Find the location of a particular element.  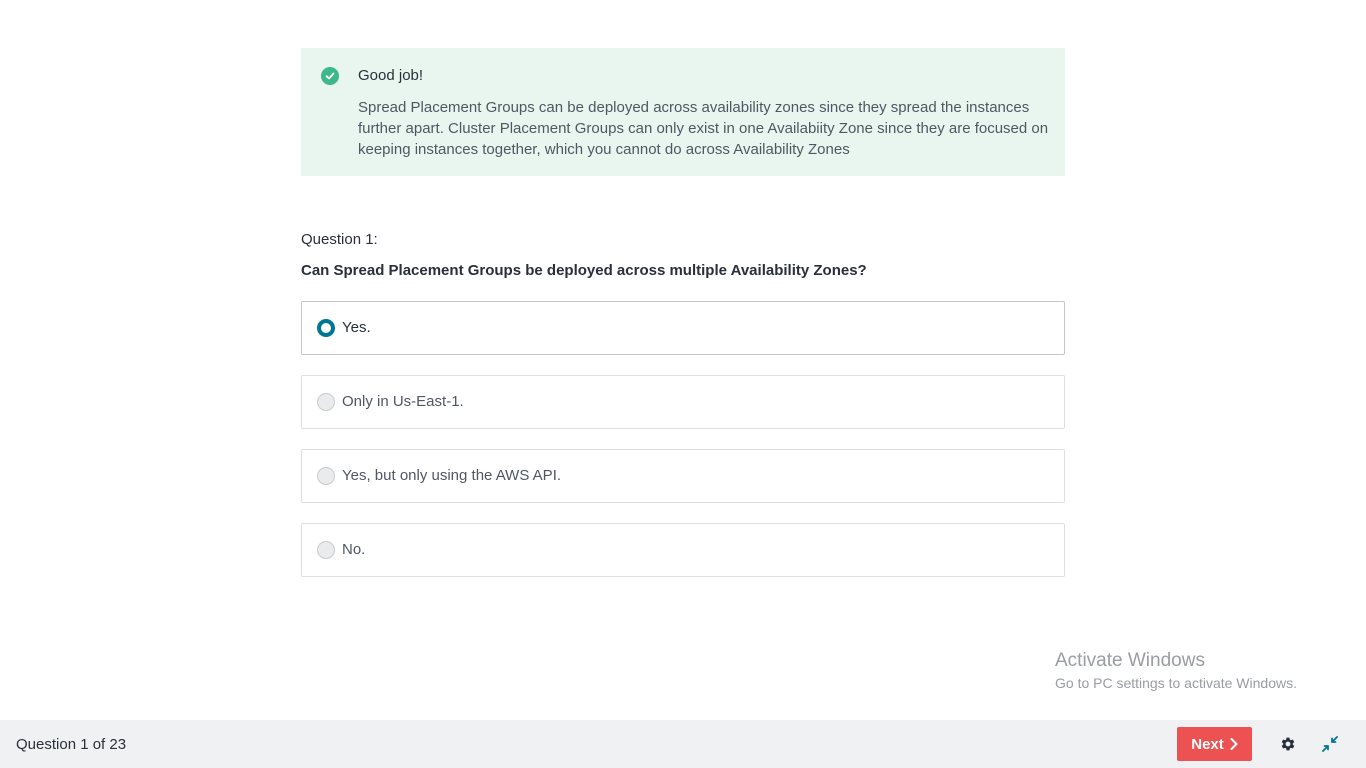

chevron-right-icon is located at coordinates (1234, 744).